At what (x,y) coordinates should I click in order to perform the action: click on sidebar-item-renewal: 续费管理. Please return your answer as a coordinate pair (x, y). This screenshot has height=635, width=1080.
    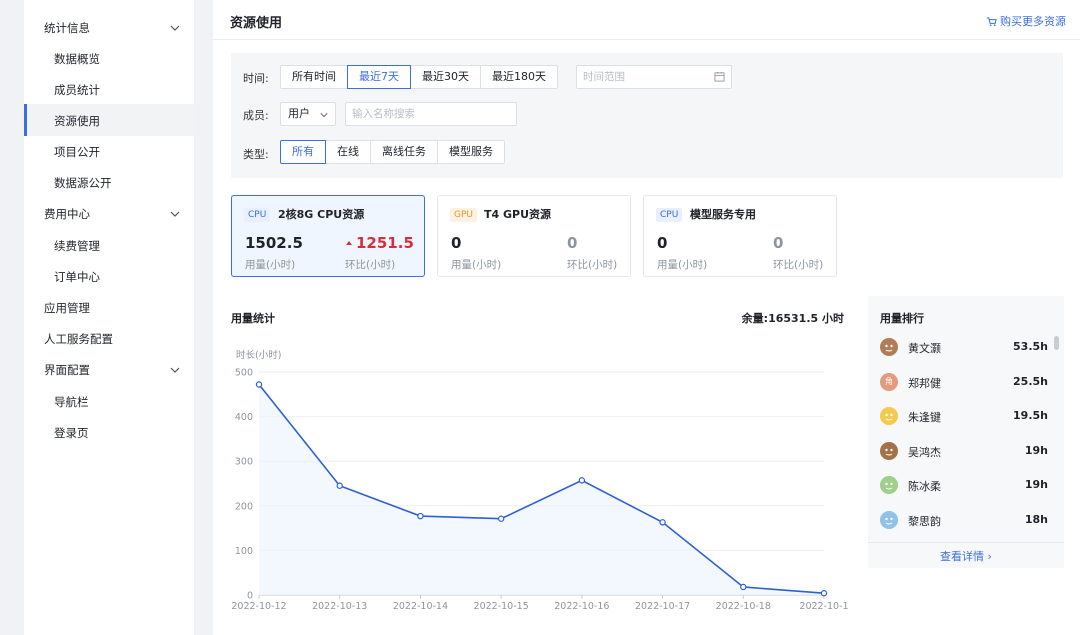
    Looking at the image, I should click on (77, 246).